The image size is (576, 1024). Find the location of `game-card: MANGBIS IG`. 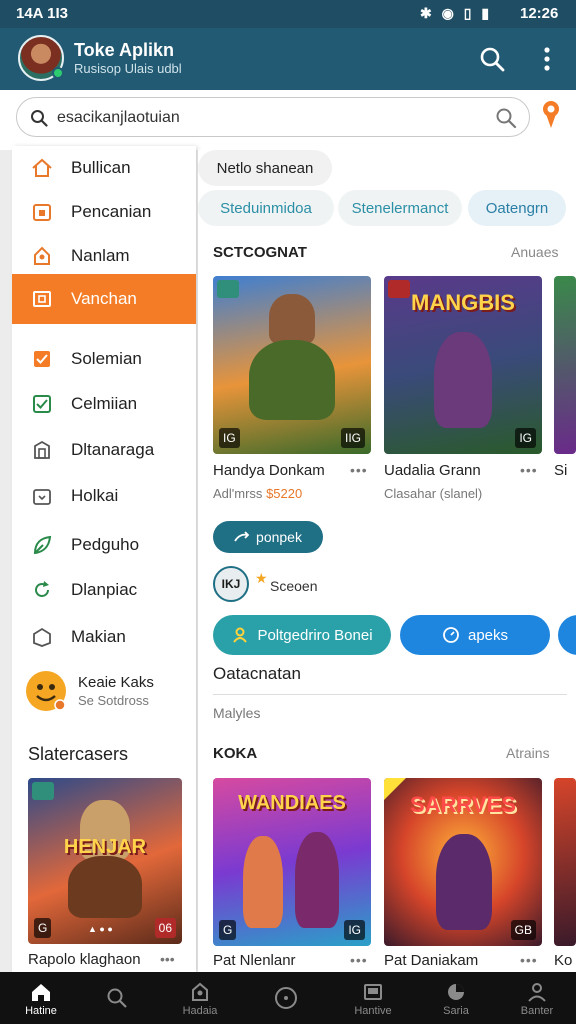

game-card: MANGBIS IG is located at coordinates (463, 365).